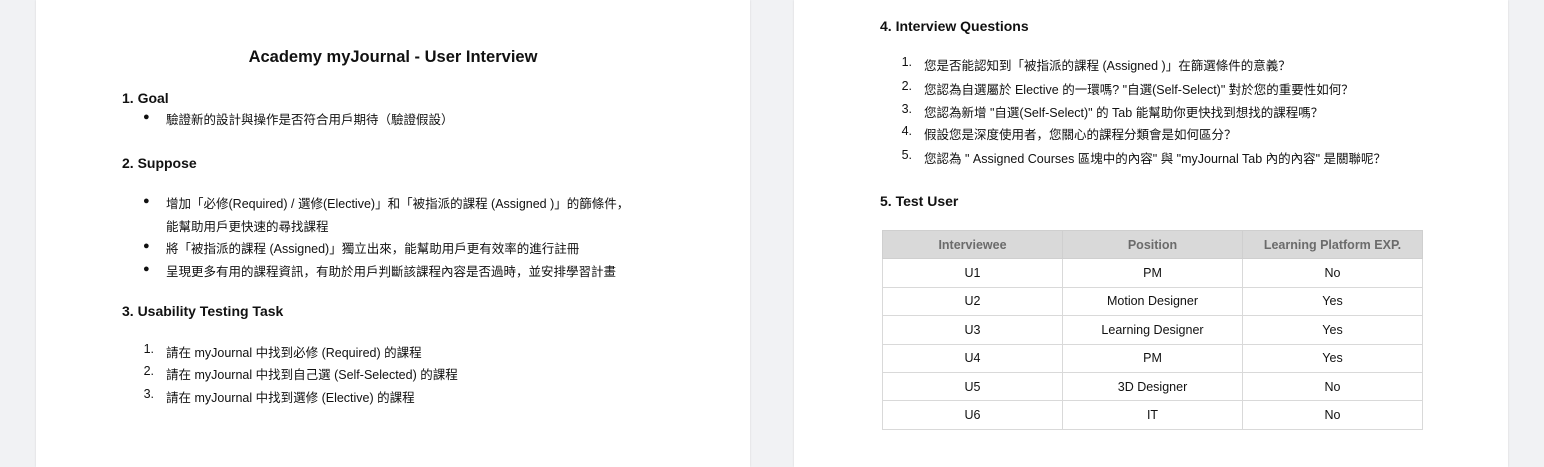  Describe the element at coordinates (972, 330) in the screenshot. I see `table-cell: U3` at that location.